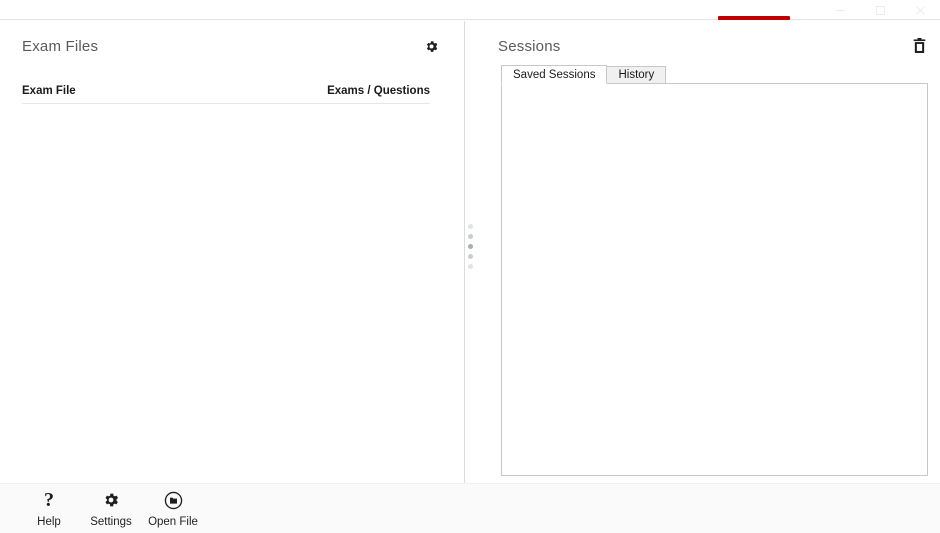 This screenshot has width=940, height=533. Describe the element at coordinates (840, 10) in the screenshot. I see `minimize-button` at that location.